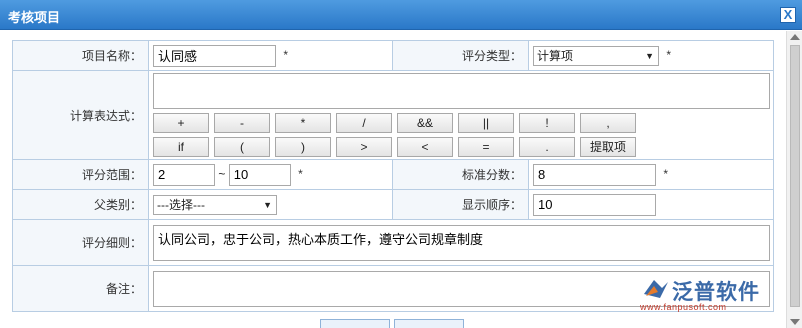 The image size is (802, 328). Describe the element at coordinates (242, 147) in the screenshot. I see `op-lparen-button: (` at that location.